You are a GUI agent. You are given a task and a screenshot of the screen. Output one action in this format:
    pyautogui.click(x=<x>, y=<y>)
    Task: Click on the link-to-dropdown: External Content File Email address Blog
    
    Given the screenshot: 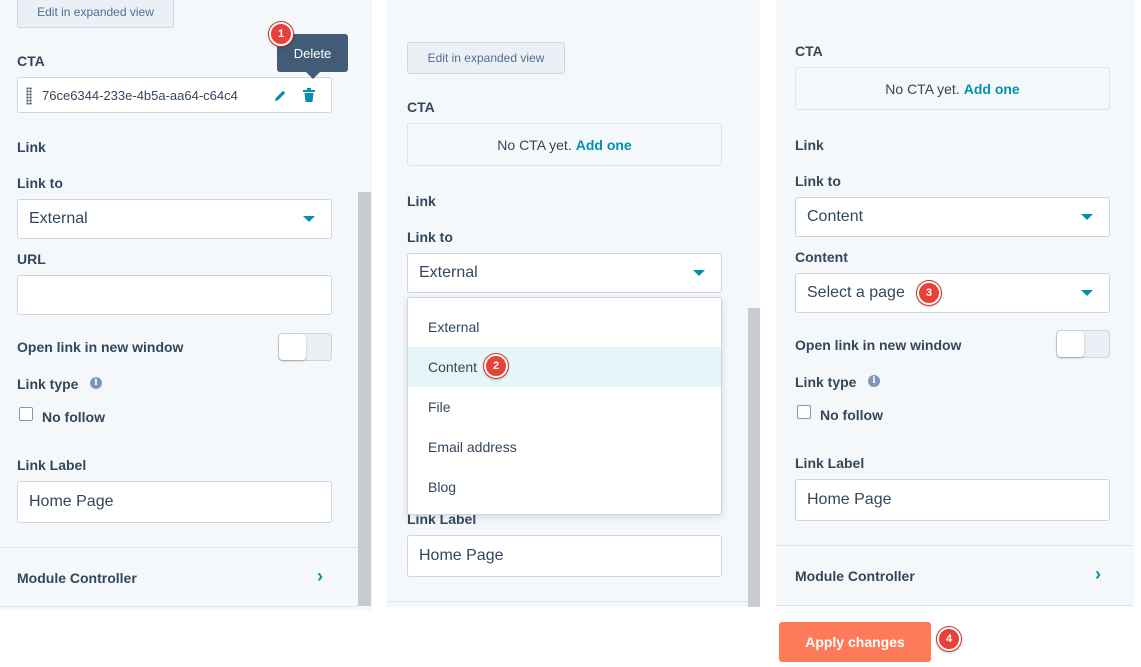 What is the action you would take?
    pyautogui.click(x=564, y=406)
    